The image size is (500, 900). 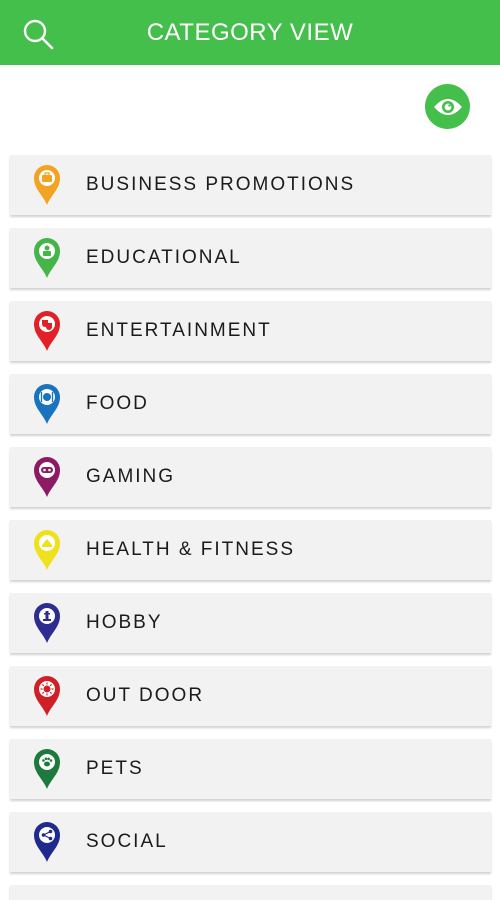 I want to click on search-button, so click(x=38, y=34).